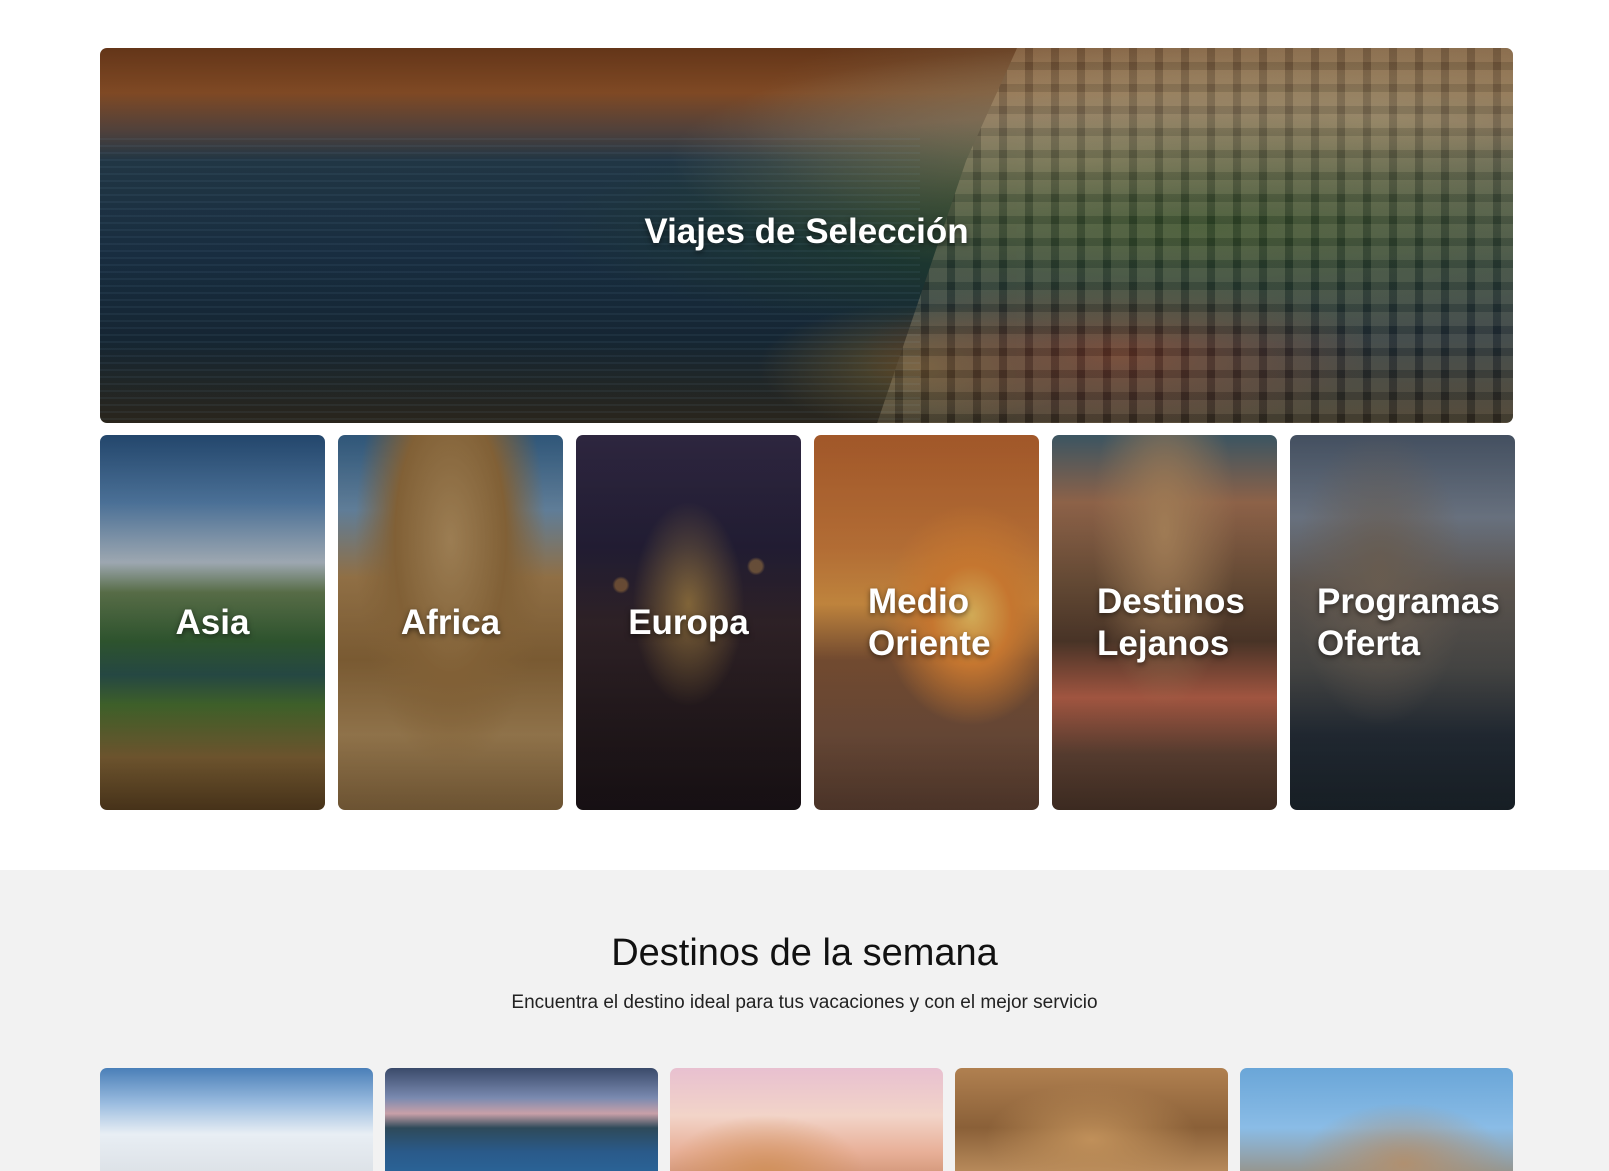 Image resolution: width=1609 pixels, height=1171 pixels. Describe the element at coordinates (1171, 601) in the screenshot. I see `category-label-line: Destinos` at that location.